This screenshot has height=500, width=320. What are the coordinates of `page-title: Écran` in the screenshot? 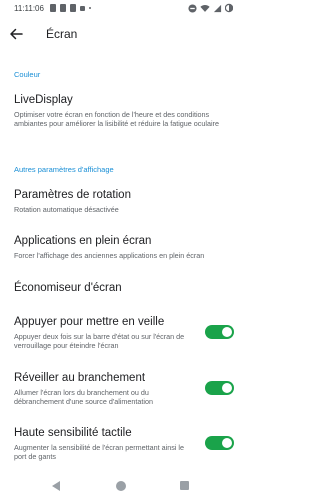 It's located at (62, 34).